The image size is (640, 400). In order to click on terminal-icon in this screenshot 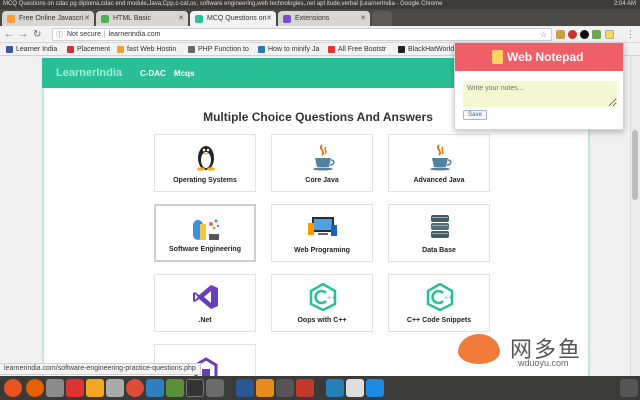, I will do `click(195, 388)`.